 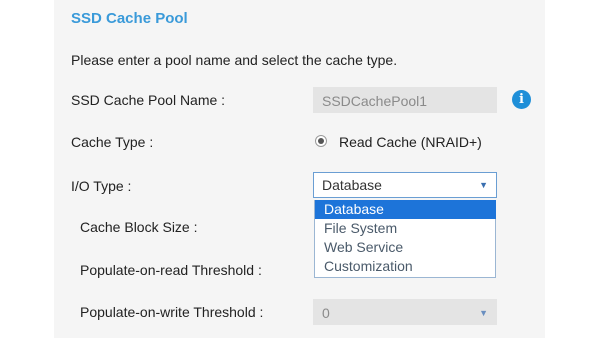 What do you see at coordinates (112, 142) in the screenshot?
I see `cache-type-label: Cache Type :` at bounding box center [112, 142].